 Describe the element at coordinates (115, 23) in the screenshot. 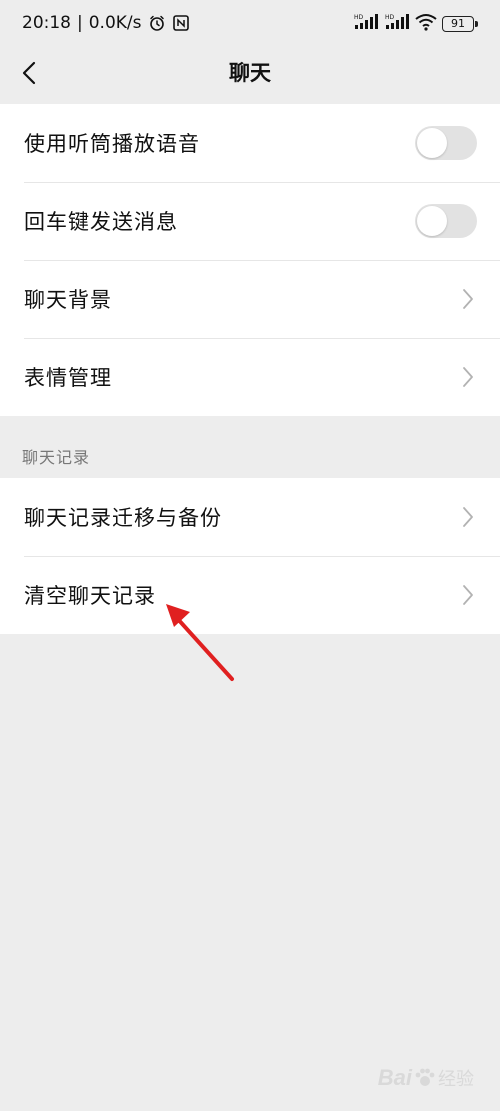

I see `status-network-speed: 0.0K/s` at that location.